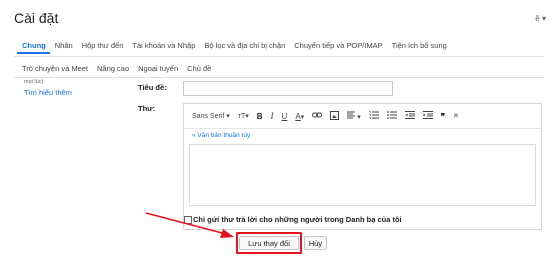 The image size is (558, 266). I want to click on language-indicator: ê ▾, so click(540, 18).